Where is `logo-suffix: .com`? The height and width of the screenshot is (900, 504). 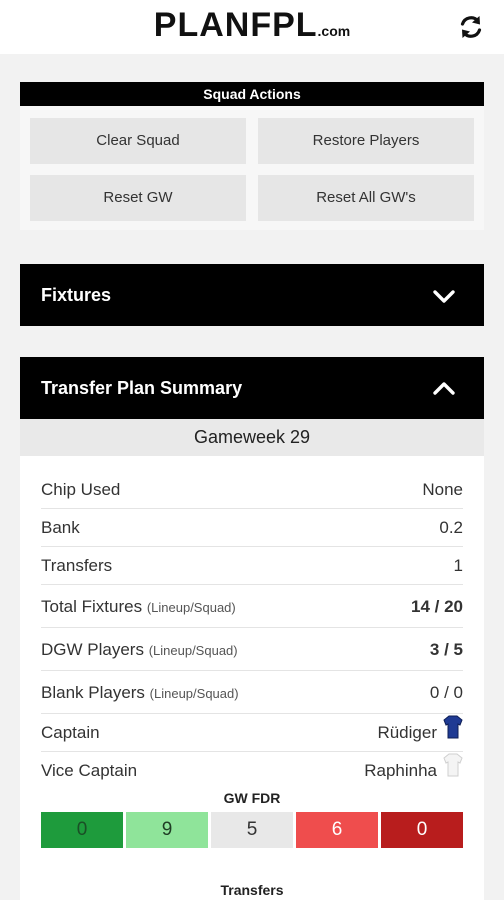 logo-suffix: .com is located at coordinates (334, 31).